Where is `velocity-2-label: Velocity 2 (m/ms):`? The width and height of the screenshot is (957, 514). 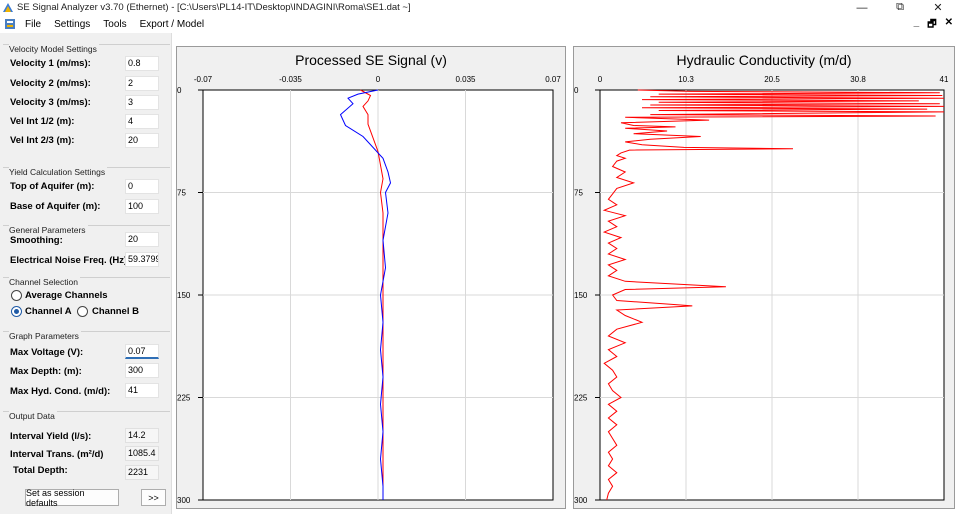 velocity-2-label: Velocity 2 (m/ms): is located at coordinates (50, 83).